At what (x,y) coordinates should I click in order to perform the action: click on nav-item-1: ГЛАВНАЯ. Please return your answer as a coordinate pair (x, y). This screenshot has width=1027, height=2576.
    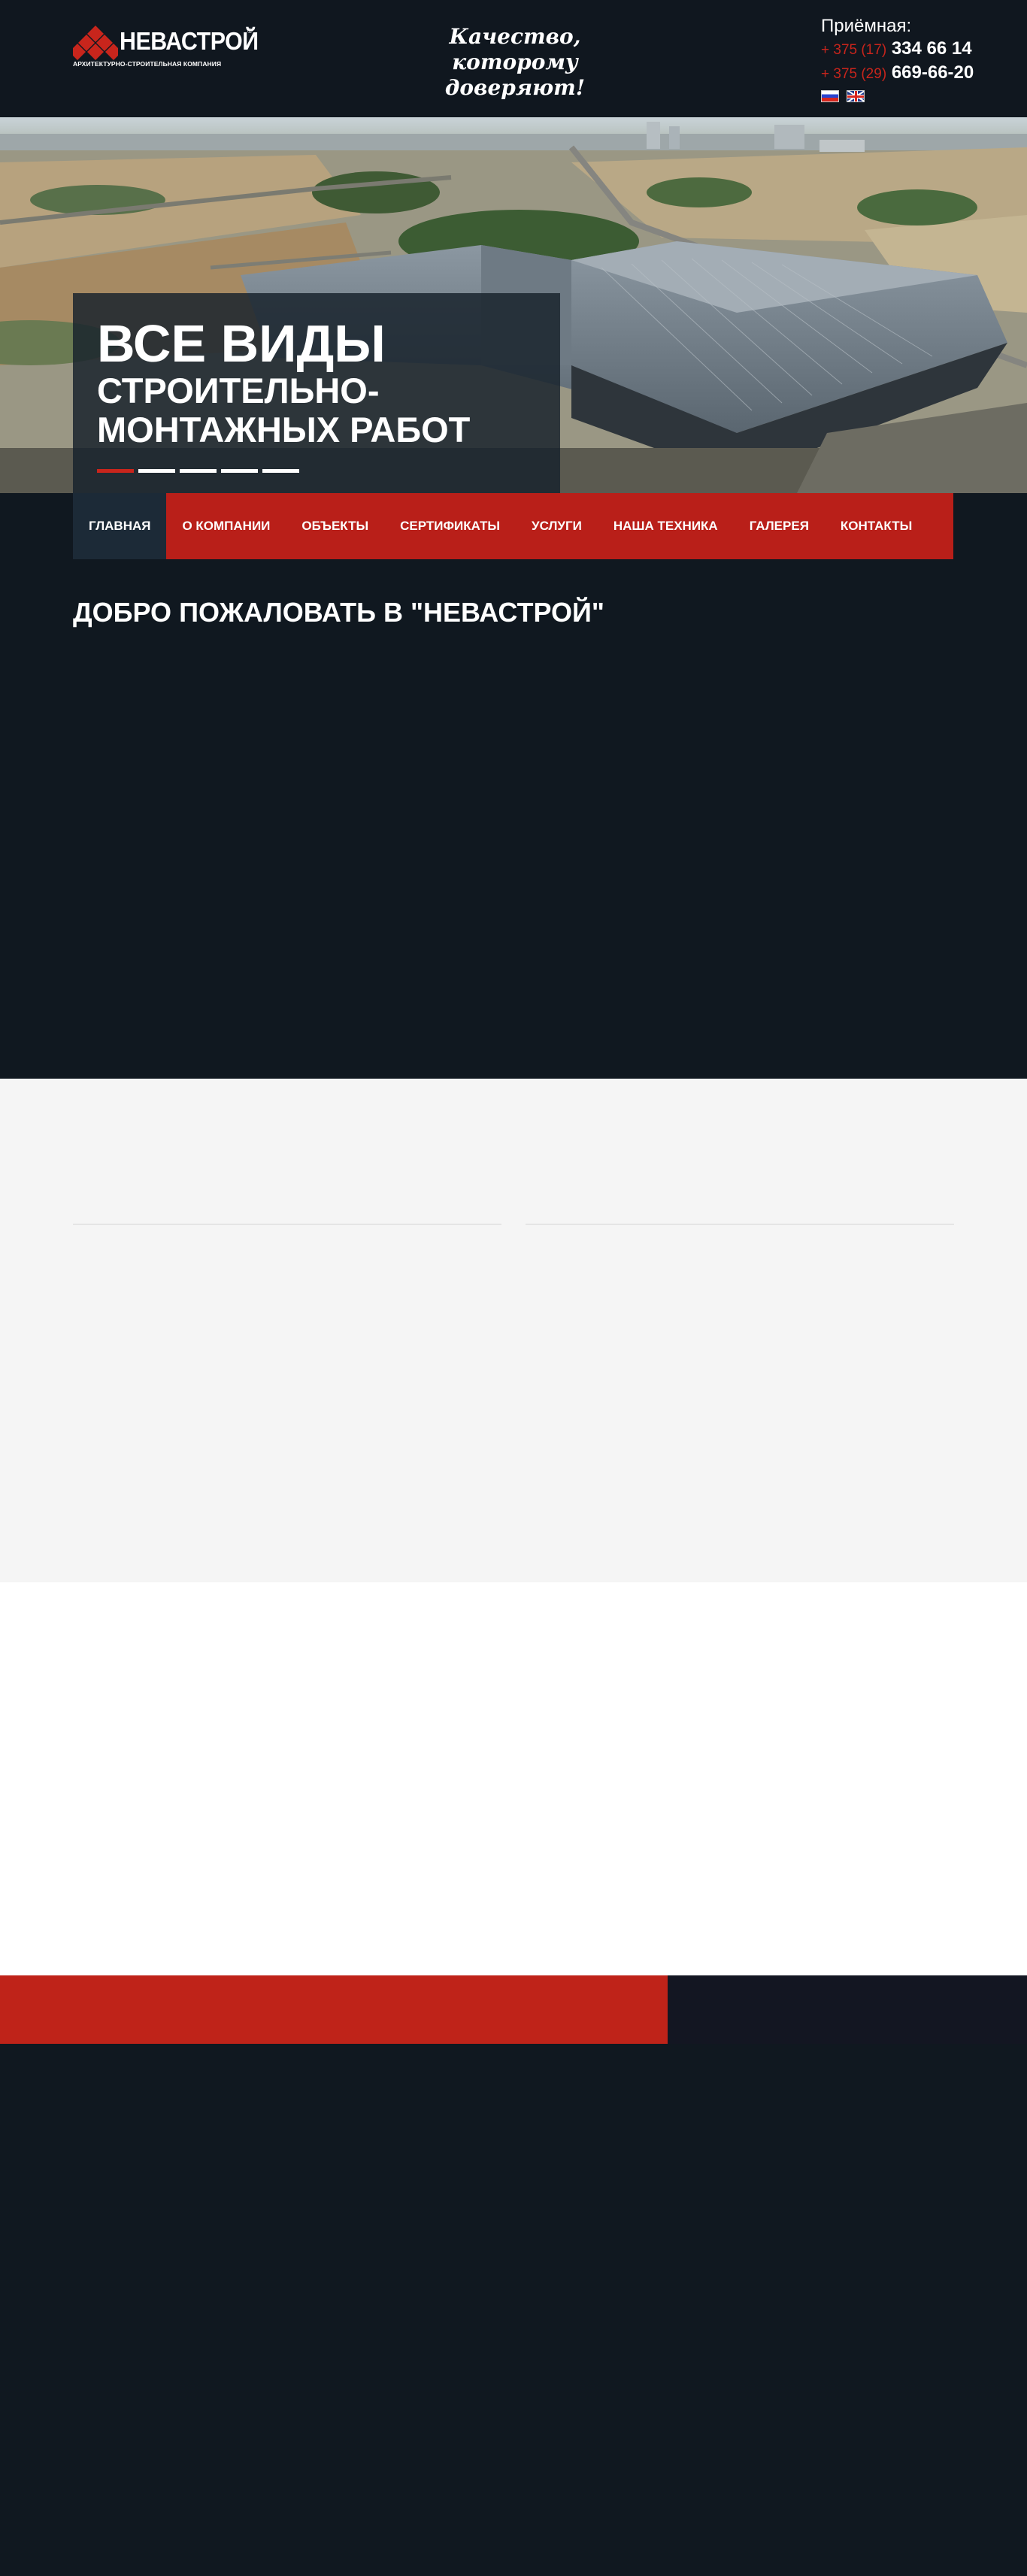
    Looking at the image, I should click on (120, 526).